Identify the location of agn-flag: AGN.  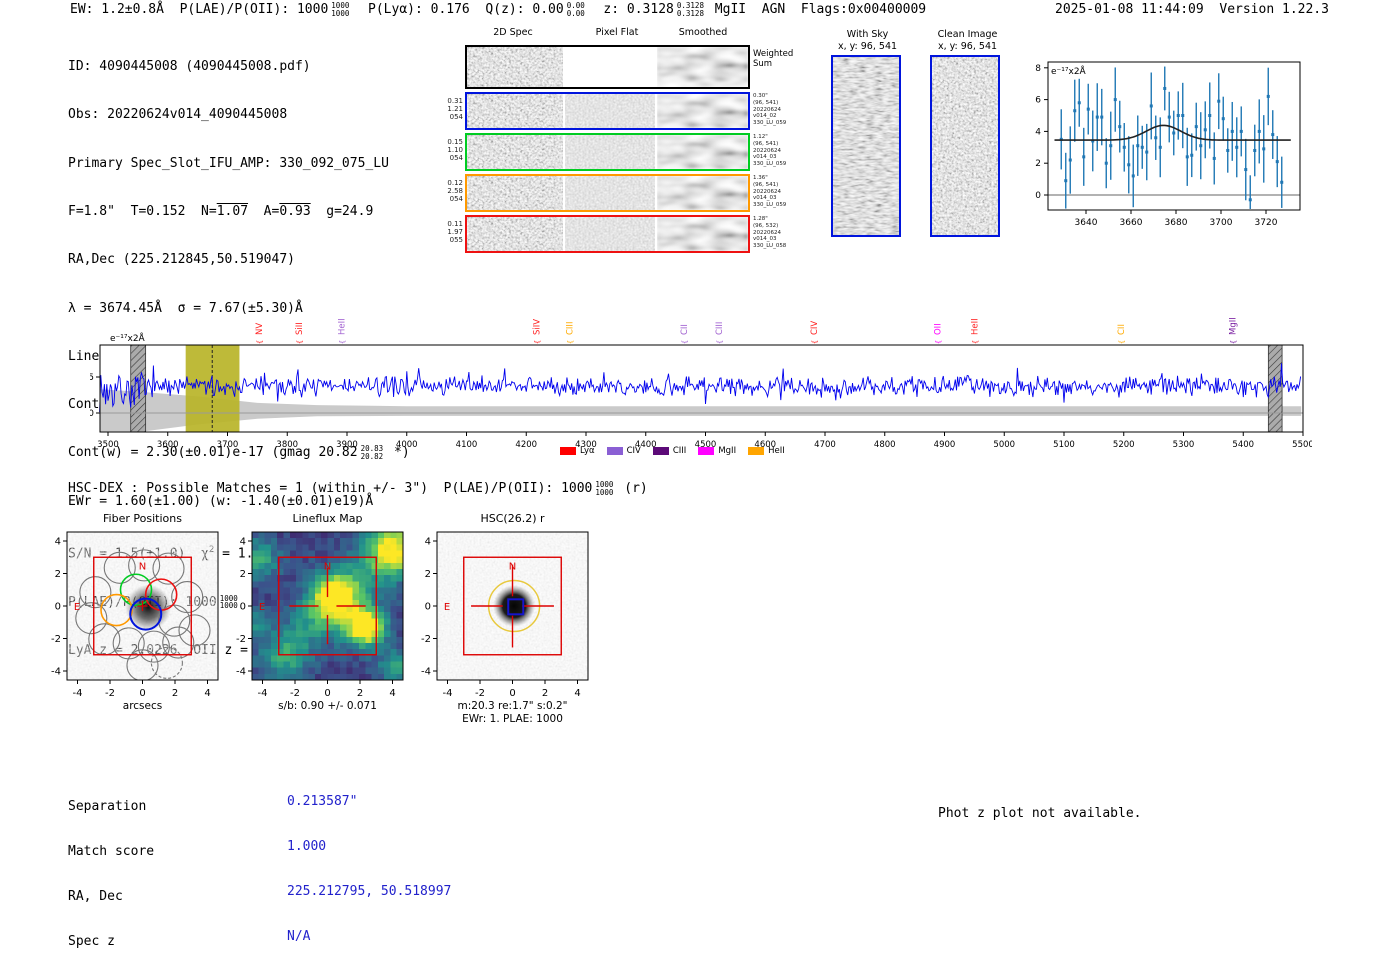
(773, 9).